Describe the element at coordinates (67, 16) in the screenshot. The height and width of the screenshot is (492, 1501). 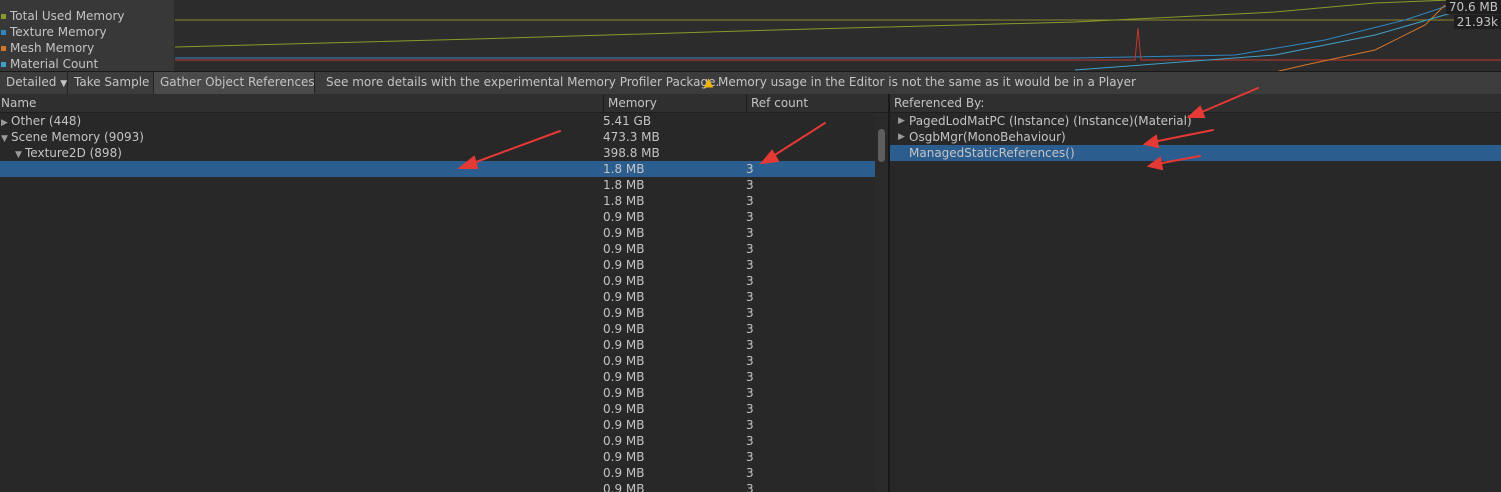
I see `legend-label: Total Used Memory` at that location.